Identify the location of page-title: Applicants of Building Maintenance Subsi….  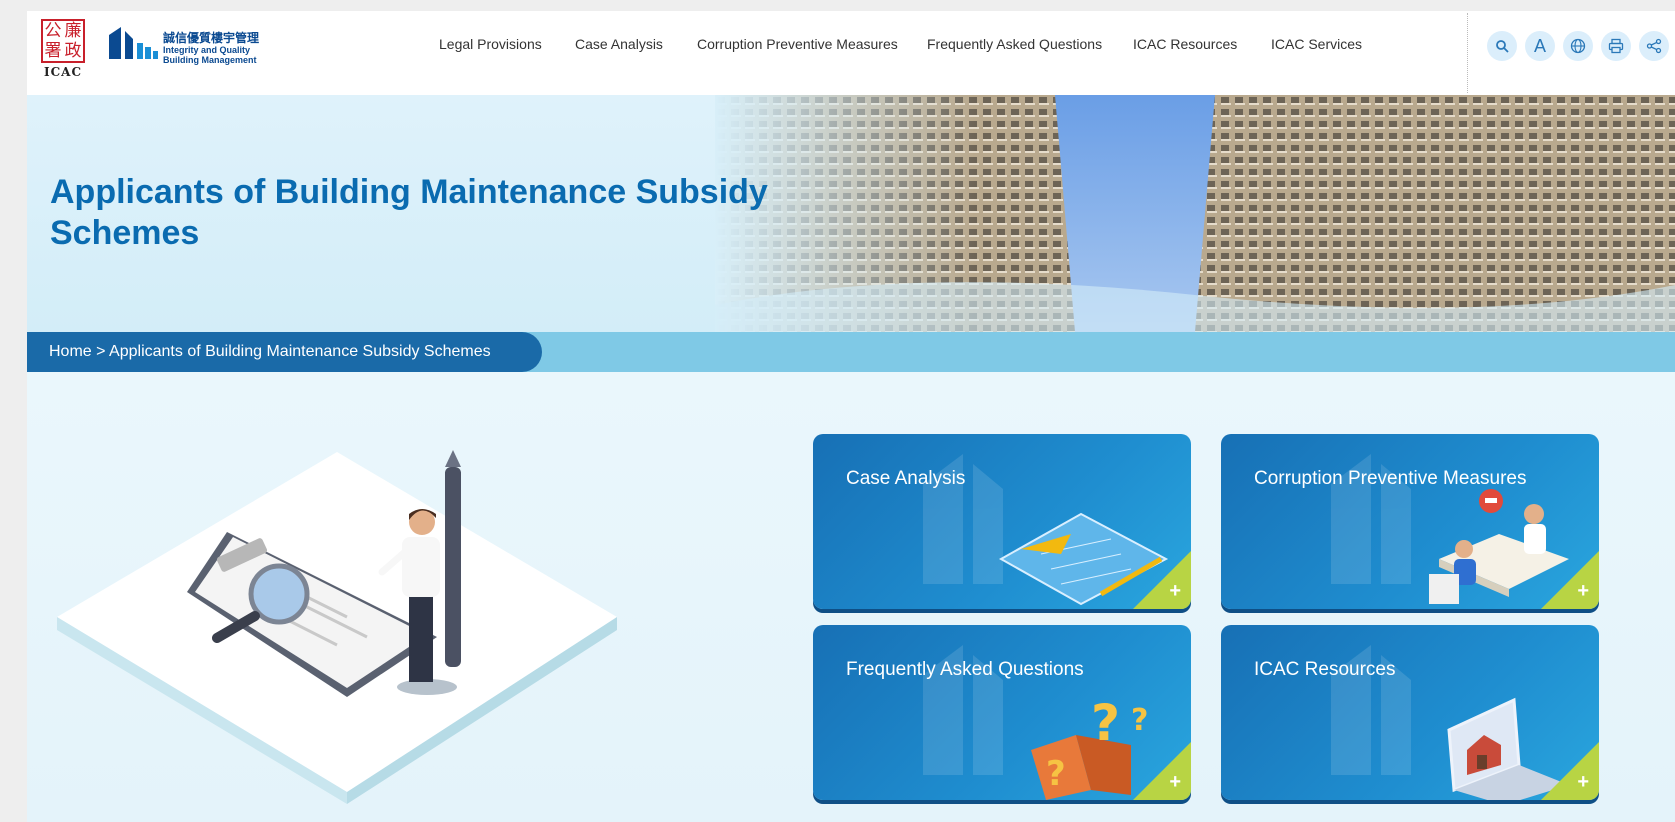
(409, 212).